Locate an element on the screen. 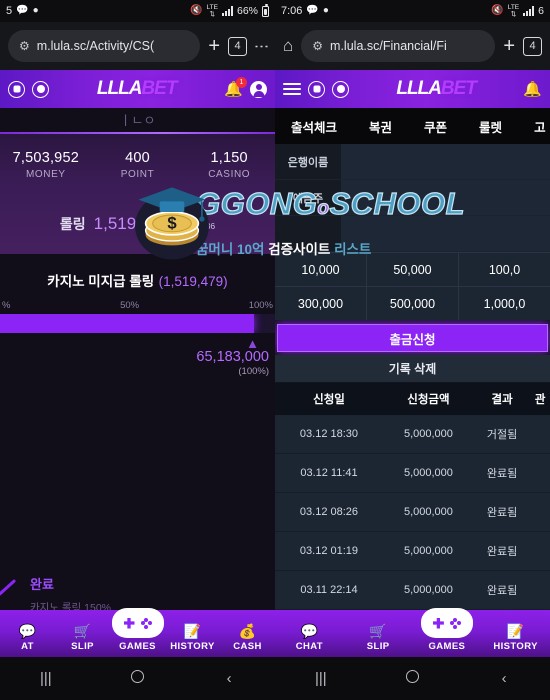 The width and height of the screenshot is (550, 700). tab-lottery: 복권 is located at coordinates (380, 126).